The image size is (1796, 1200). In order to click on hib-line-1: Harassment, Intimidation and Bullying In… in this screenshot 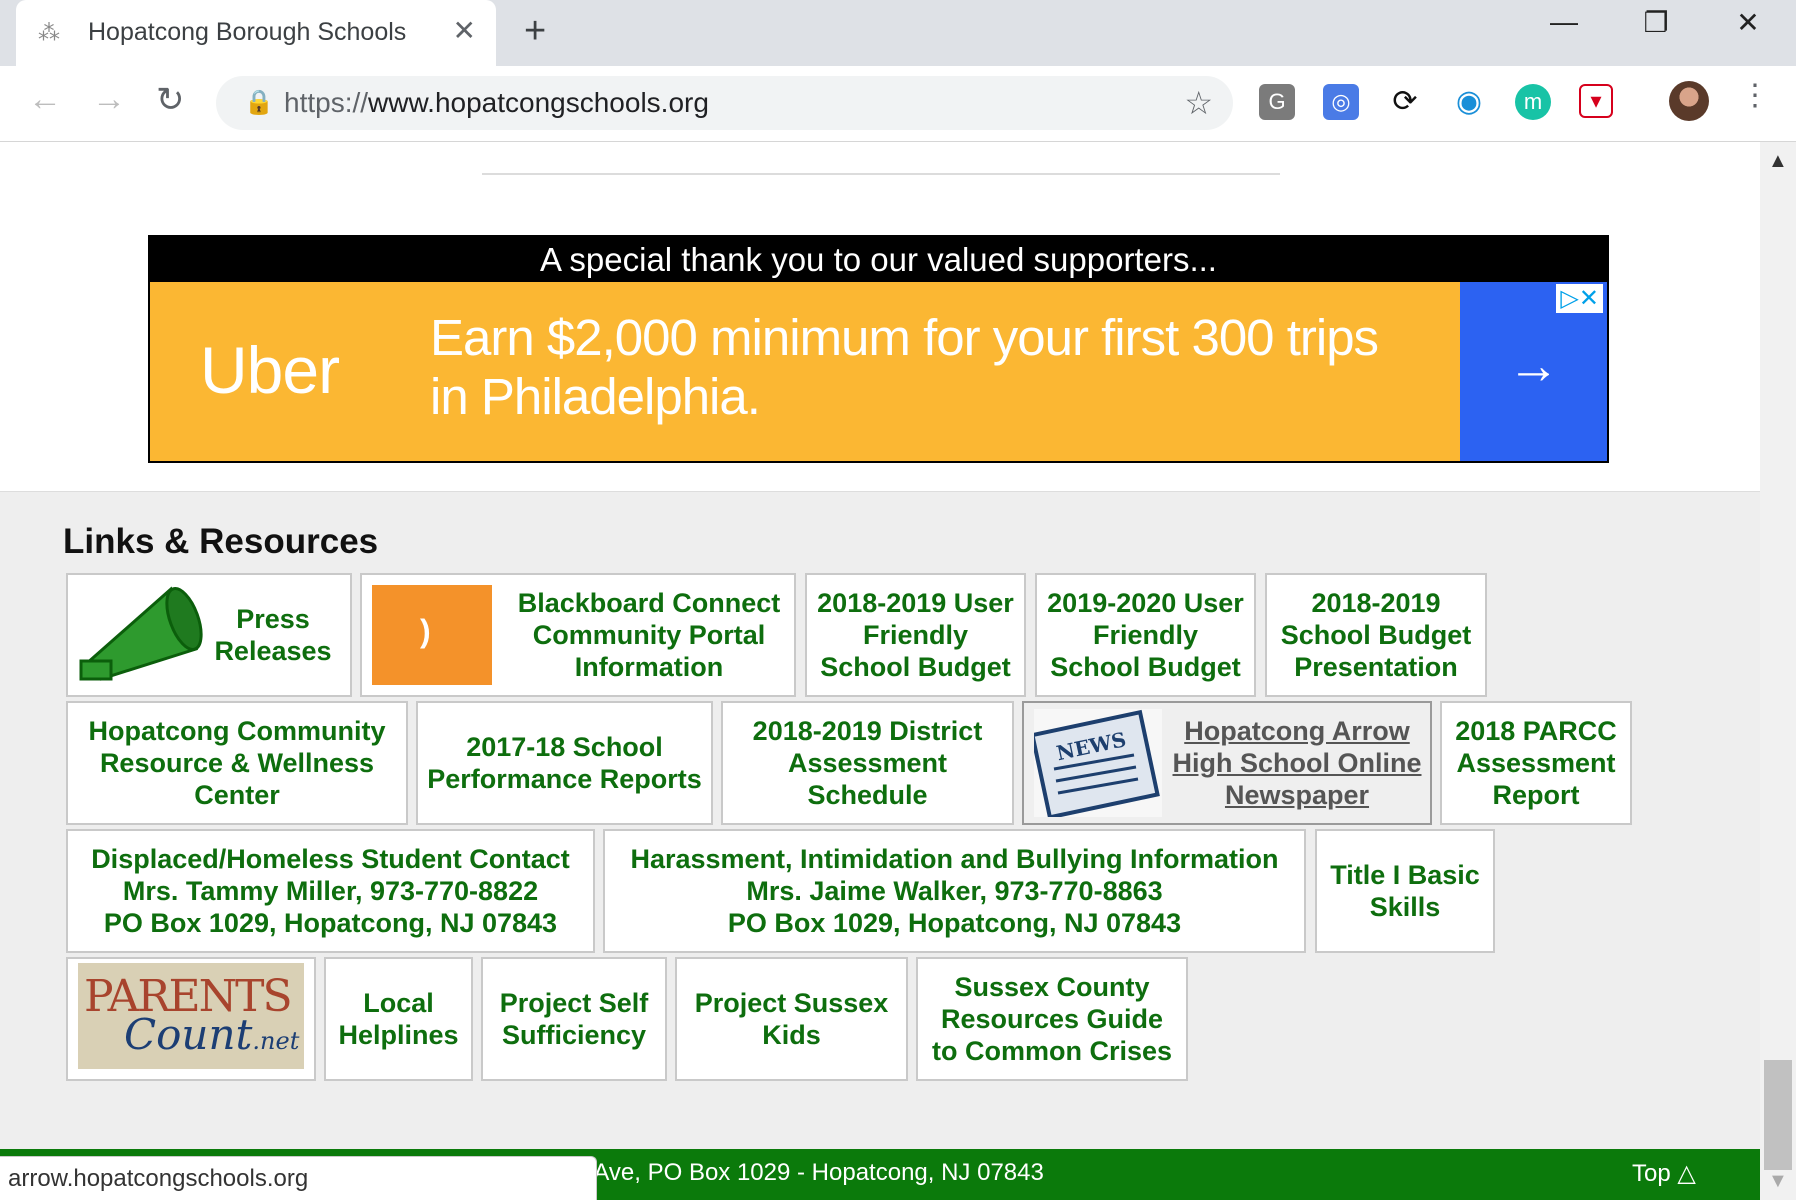, I will do `click(954, 859)`.